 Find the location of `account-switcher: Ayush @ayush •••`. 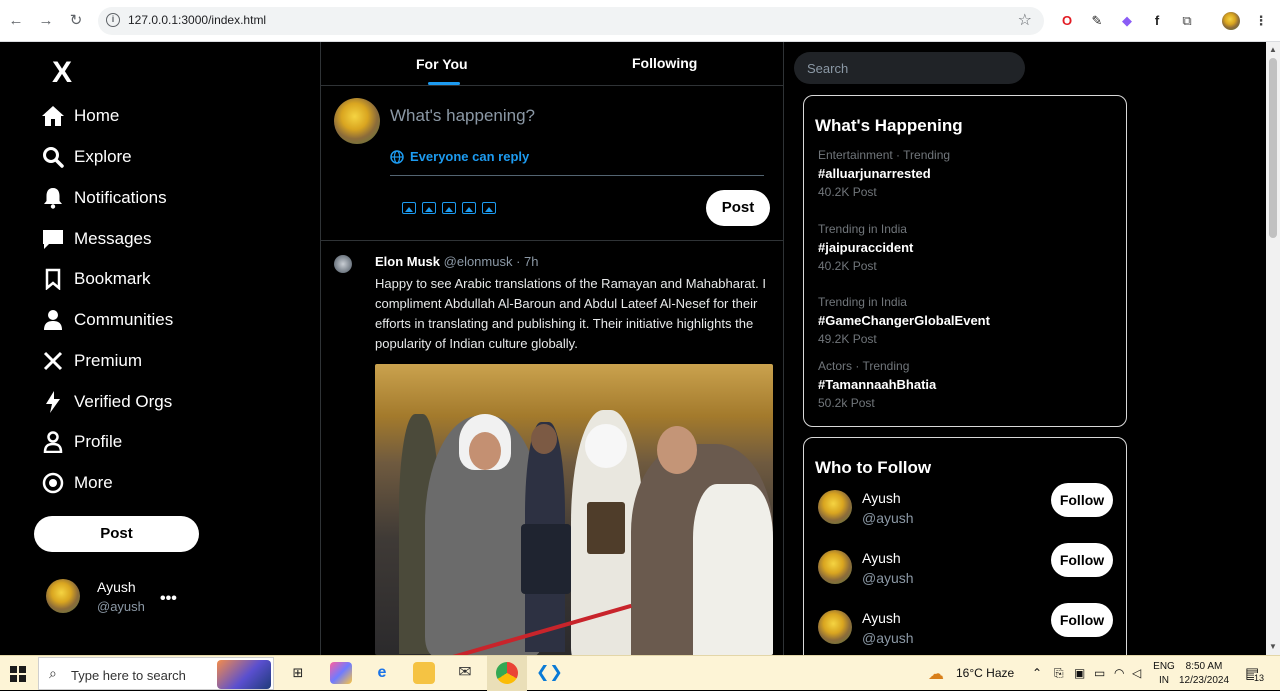

account-switcher: Ayush @ayush ••• is located at coordinates (121, 597).